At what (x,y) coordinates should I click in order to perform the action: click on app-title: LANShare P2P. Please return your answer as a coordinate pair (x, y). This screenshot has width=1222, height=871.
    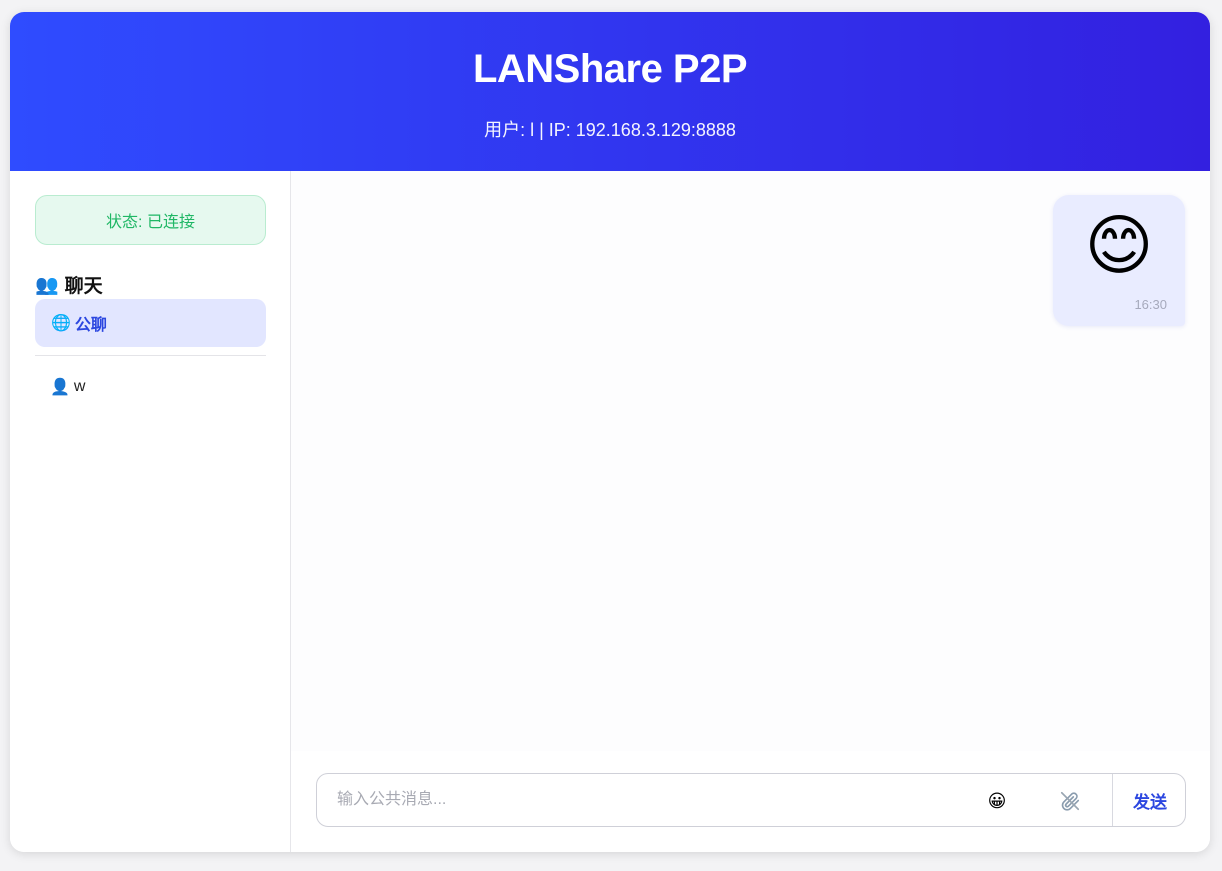
    Looking at the image, I should click on (610, 69).